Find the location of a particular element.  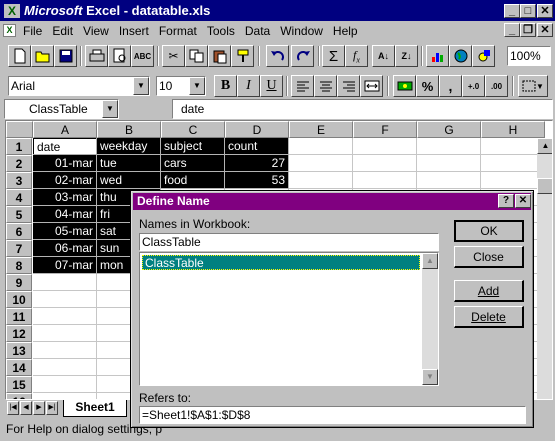

vertical-scrollbar: ▲ is located at coordinates (544, 268).